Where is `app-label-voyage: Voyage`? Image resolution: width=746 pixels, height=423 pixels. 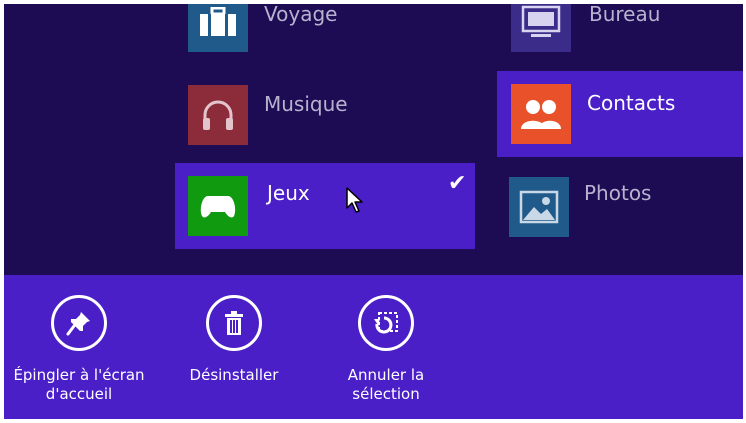 app-label-voyage: Voyage is located at coordinates (301, 15).